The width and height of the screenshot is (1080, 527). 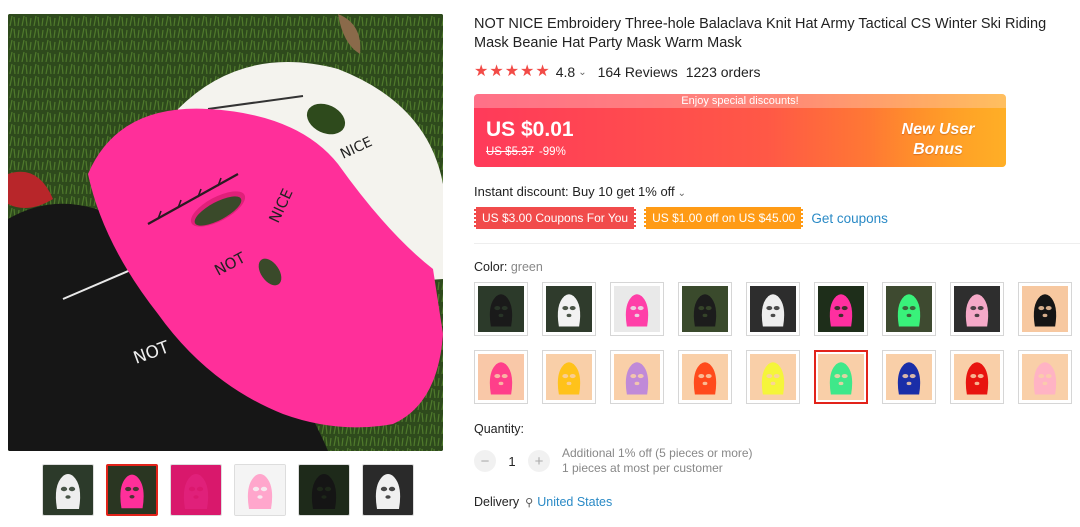 What do you see at coordinates (526, 267) in the screenshot?
I see `selected-color-value: green` at bounding box center [526, 267].